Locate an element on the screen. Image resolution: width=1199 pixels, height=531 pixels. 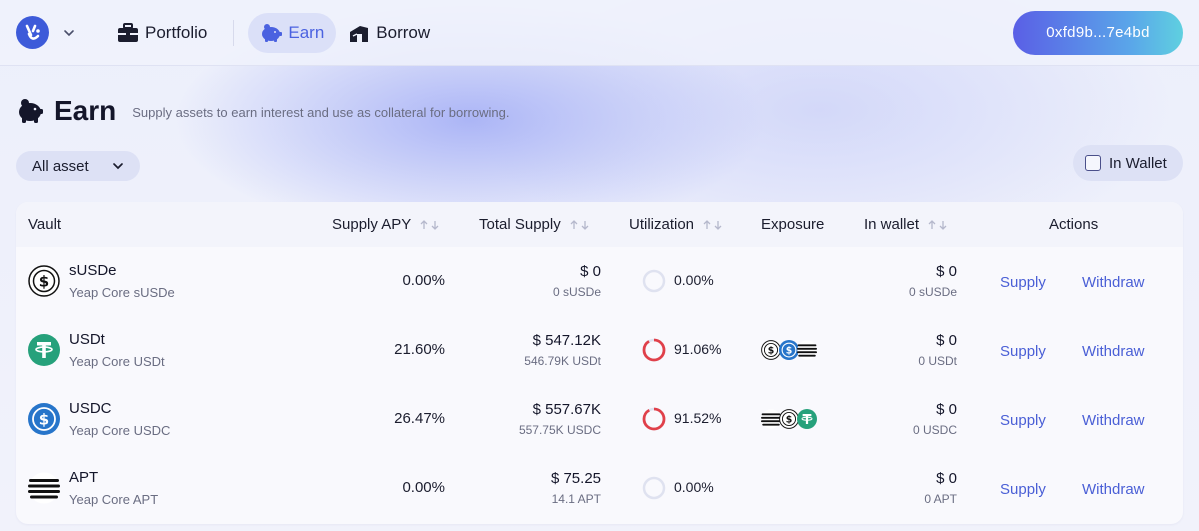
briefcase-icon is located at coordinates (128, 33).